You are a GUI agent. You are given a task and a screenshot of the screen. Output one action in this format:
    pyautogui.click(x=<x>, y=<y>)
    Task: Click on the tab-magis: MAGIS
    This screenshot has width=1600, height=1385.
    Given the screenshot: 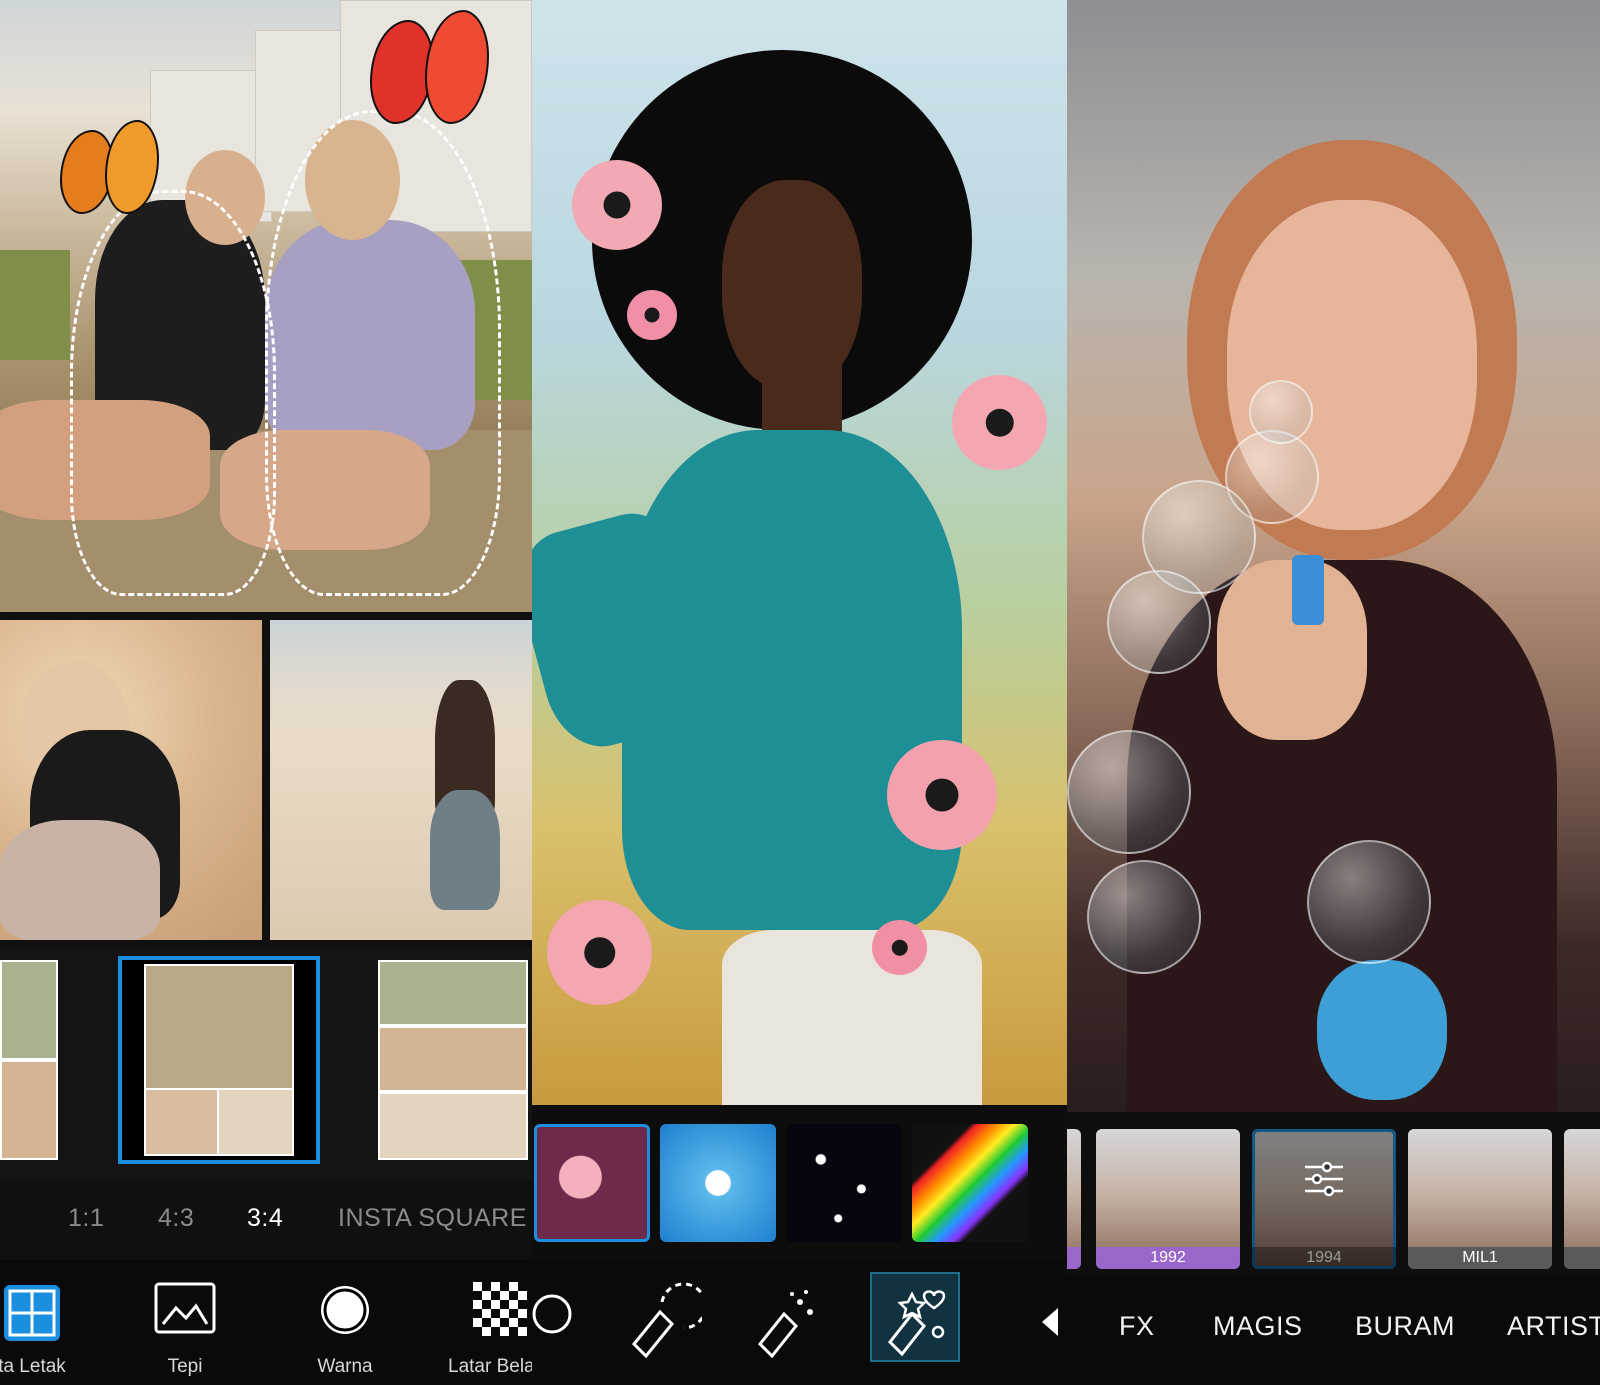 What is the action you would take?
    pyautogui.click(x=1258, y=1326)
    